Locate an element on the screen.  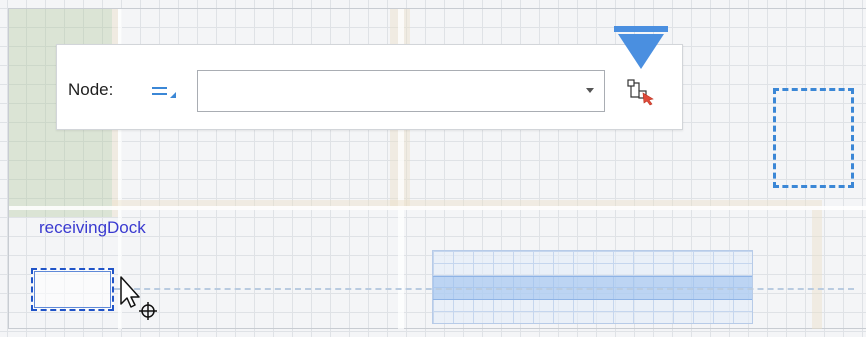
list-options-icon is located at coordinates (164, 92).